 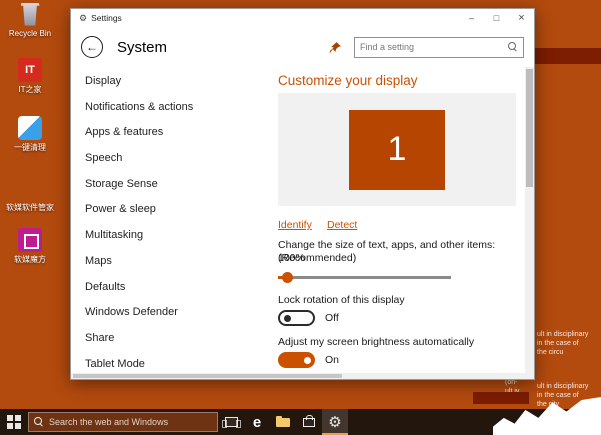 What do you see at coordinates (30, 240) in the screenshot?
I see `mofang-icon` at bounding box center [30, 240].